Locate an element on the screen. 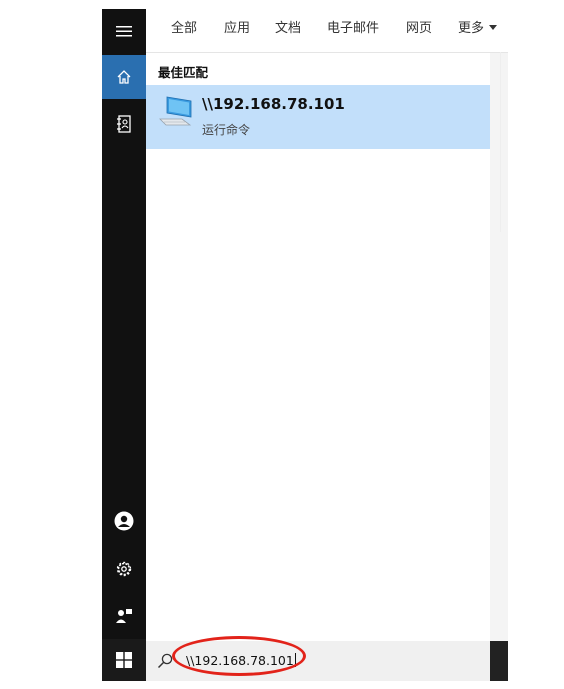 The height and width of the screenshot is (689, 564). computer-icon is located at coordinates (175, 111).